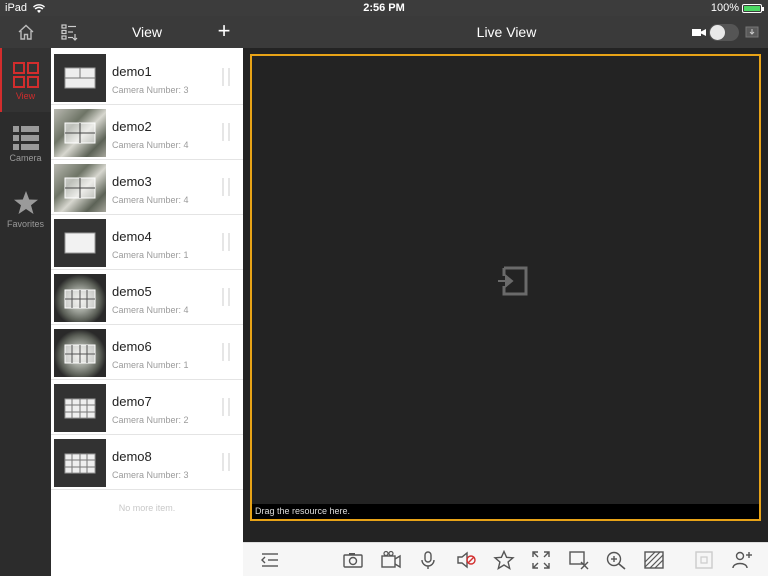 The height and width of the screenshot is (576, 768). Describe the element at coordinates (132, 181) in the screenshot. I see `view-name: demo3` at that location.